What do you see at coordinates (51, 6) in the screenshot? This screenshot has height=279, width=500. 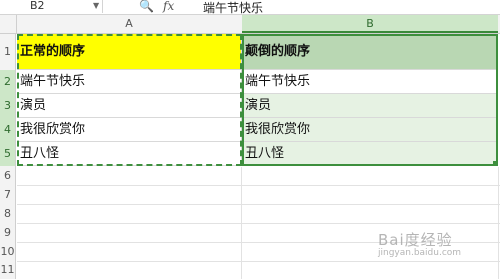 I see `name-box: B2` at bounding box center [51, 6].